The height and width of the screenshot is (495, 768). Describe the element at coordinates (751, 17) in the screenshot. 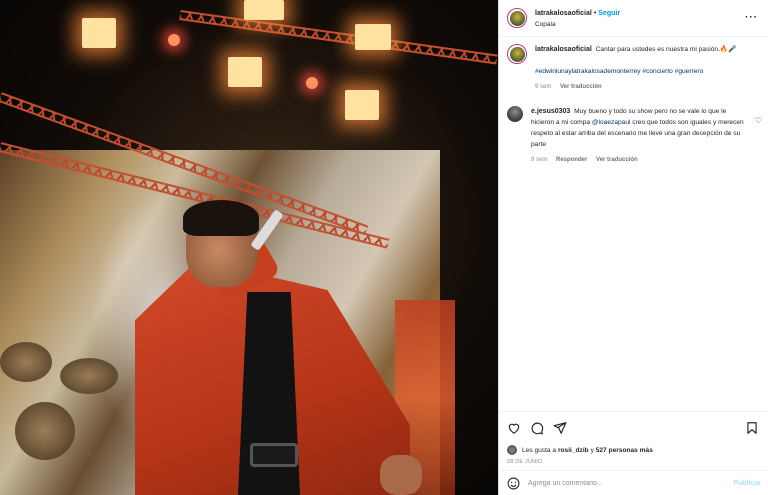

I see `more-options-icon: ···` at that location.